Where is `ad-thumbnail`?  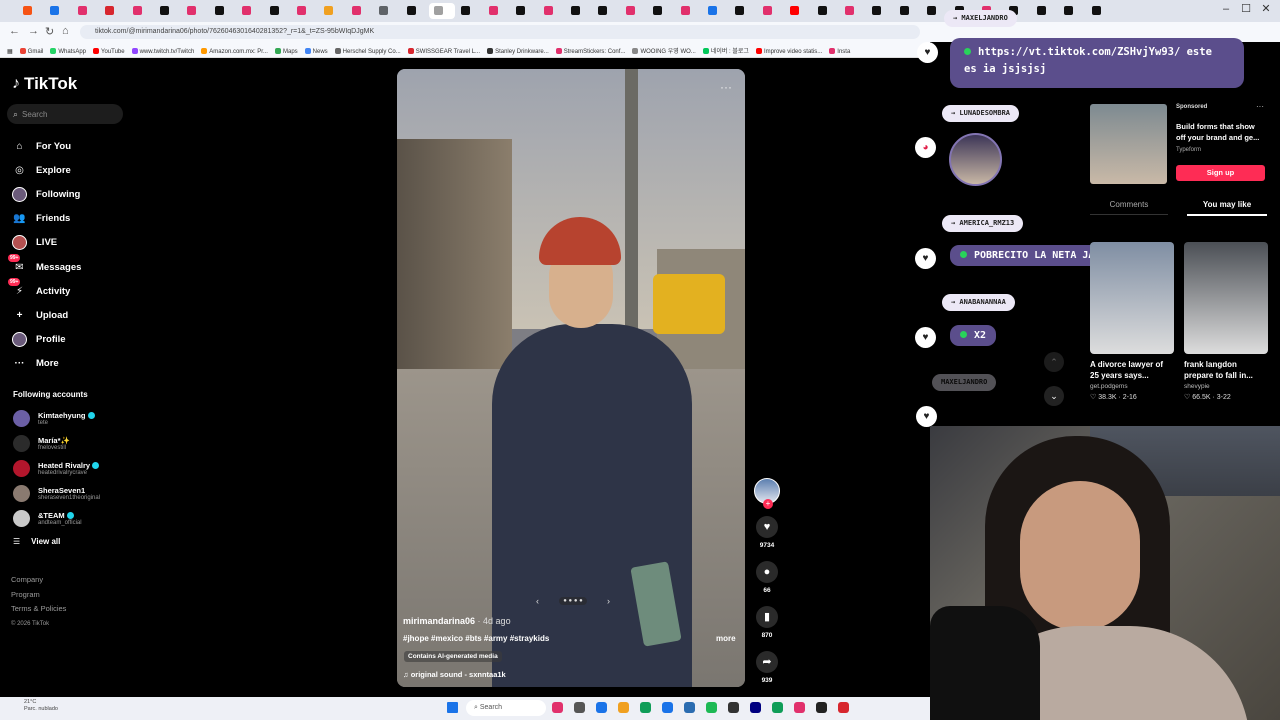 ad-thumbnail is located at coordinates (1128, 144).